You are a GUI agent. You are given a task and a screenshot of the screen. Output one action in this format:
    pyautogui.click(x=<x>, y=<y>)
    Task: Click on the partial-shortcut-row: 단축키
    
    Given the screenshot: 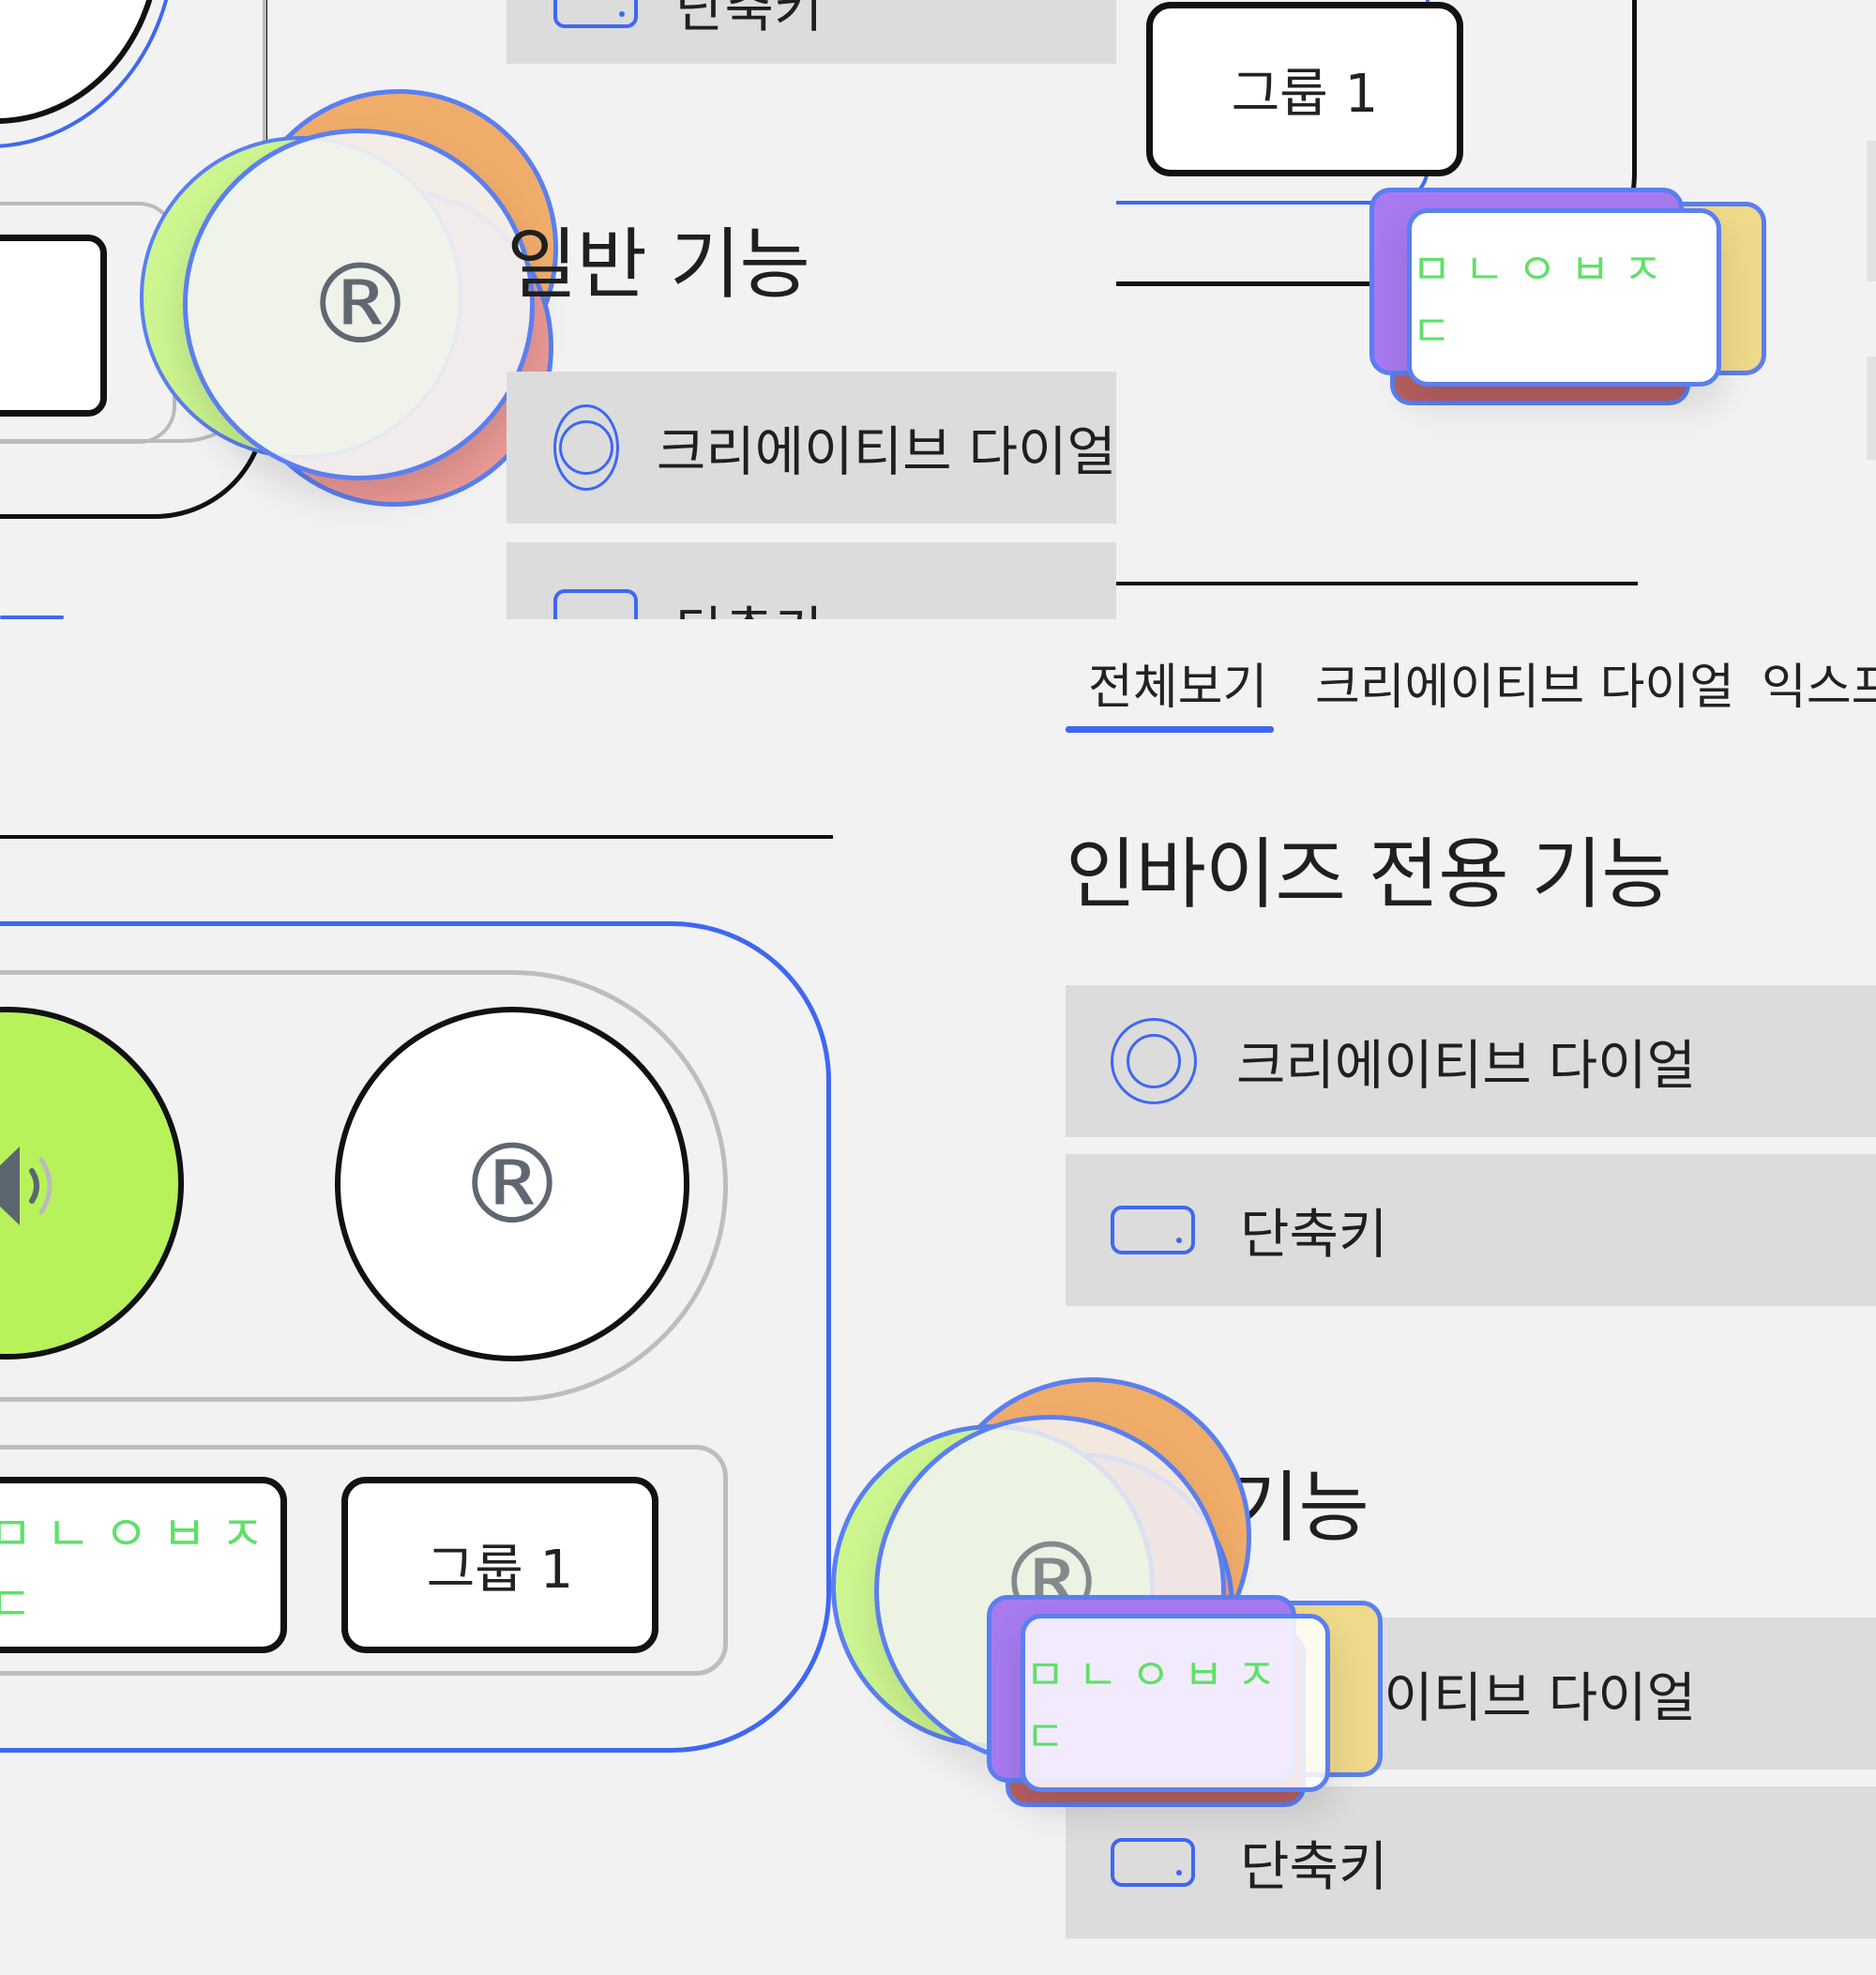 What is the action you would take?
    pyautogui.click(x=811, y=32)
    